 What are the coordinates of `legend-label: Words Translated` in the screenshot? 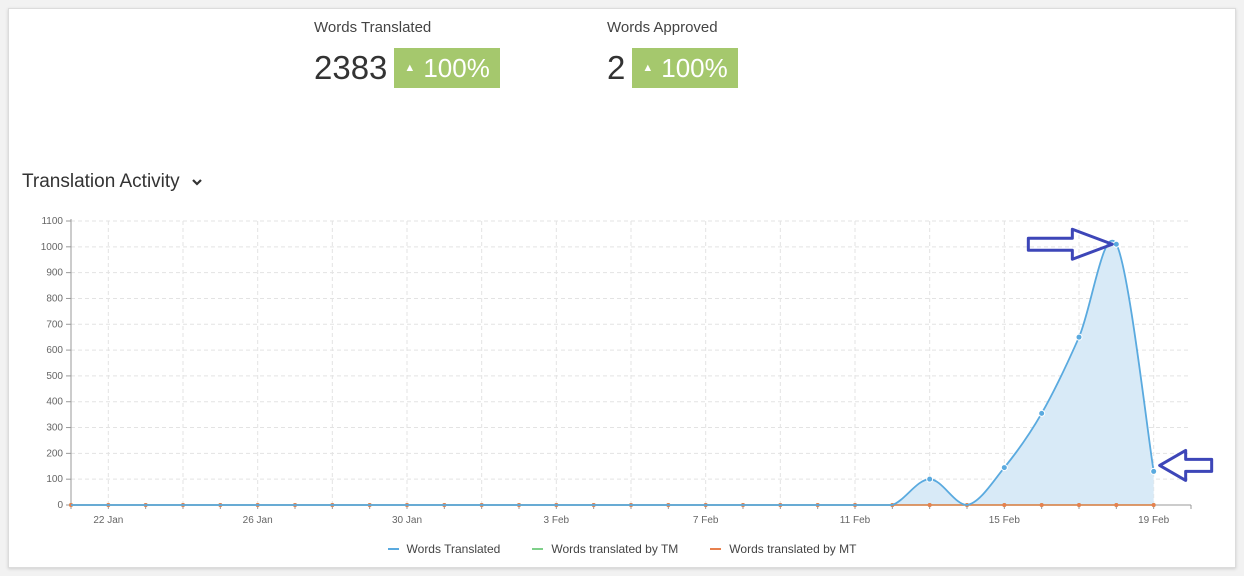 It's located at (453, 549).